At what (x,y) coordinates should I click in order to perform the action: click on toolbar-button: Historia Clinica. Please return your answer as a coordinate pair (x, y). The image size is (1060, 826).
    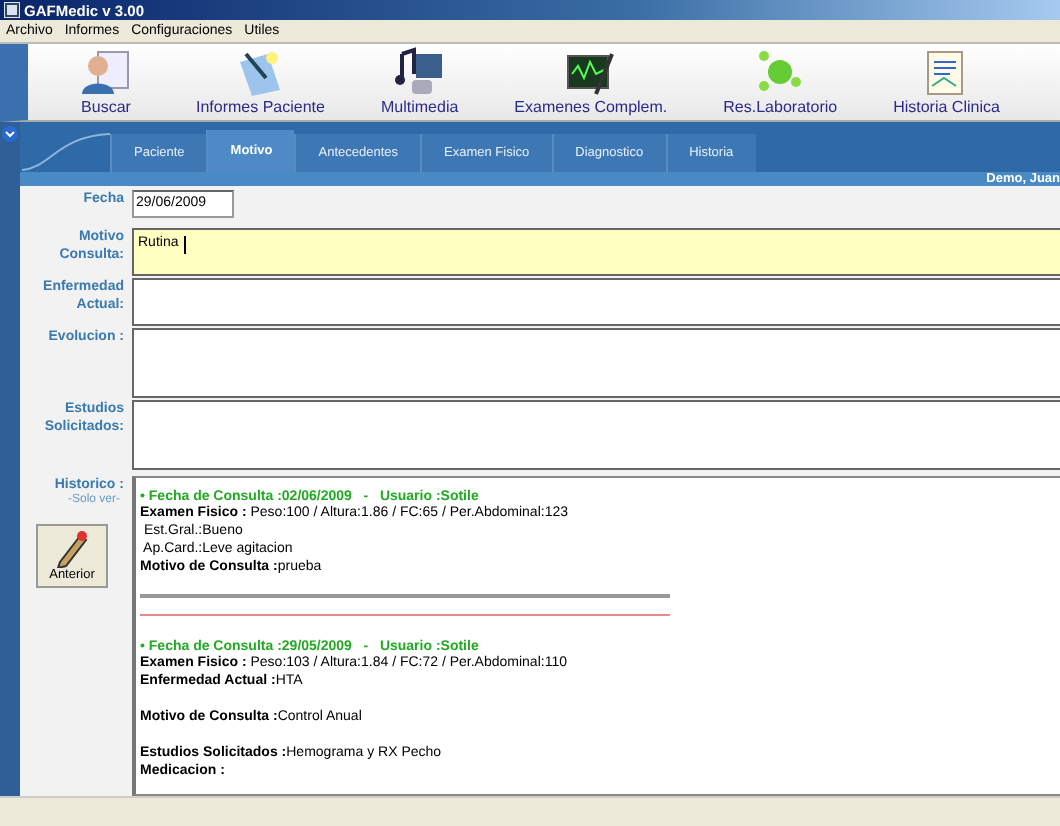
    Looking at the image, I should click on (946, 83).